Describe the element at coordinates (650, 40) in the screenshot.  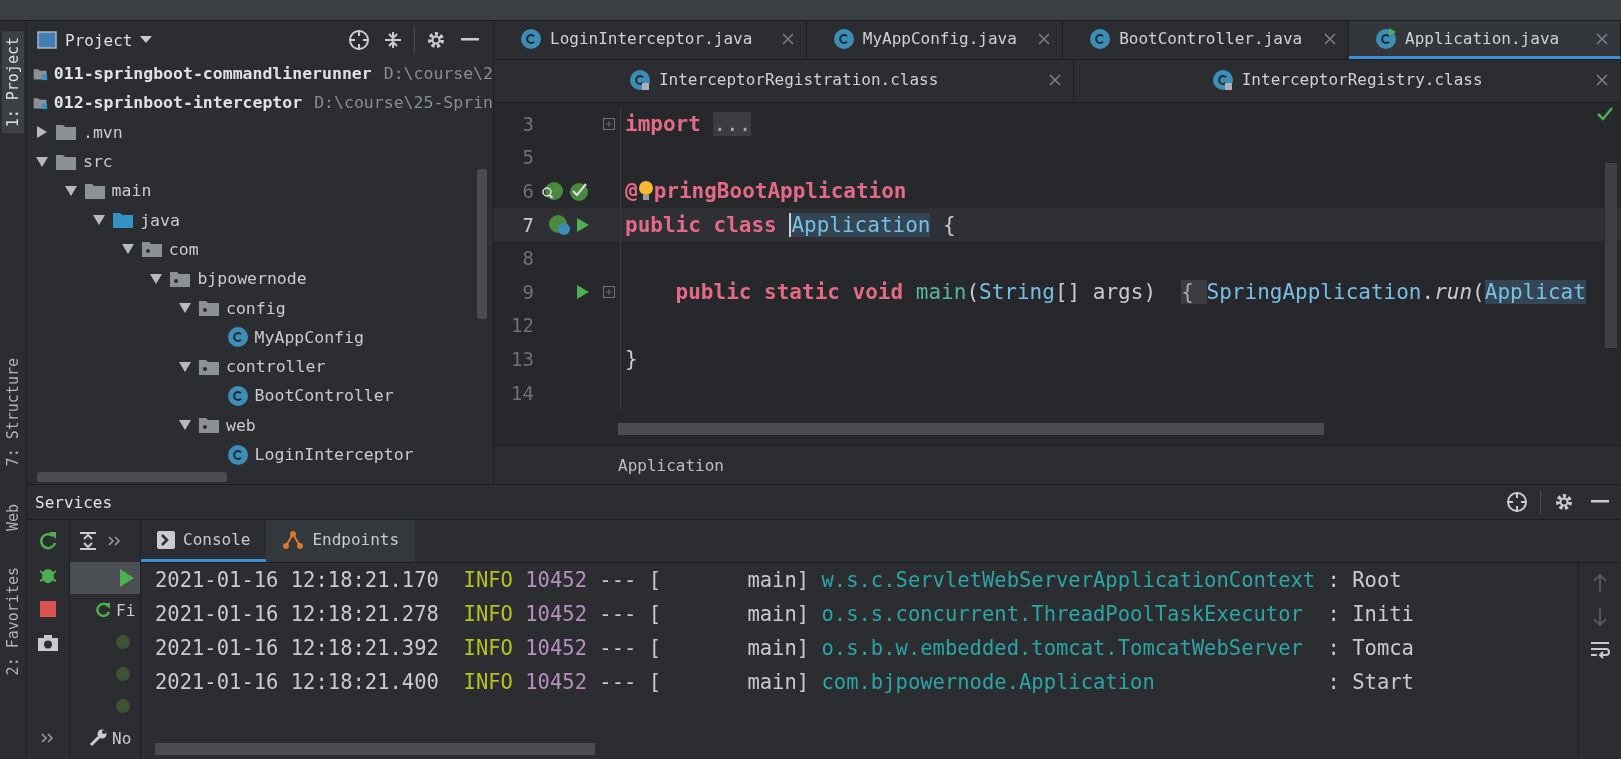
I see `editor-tab: LoginInterceptor.java` at that location.